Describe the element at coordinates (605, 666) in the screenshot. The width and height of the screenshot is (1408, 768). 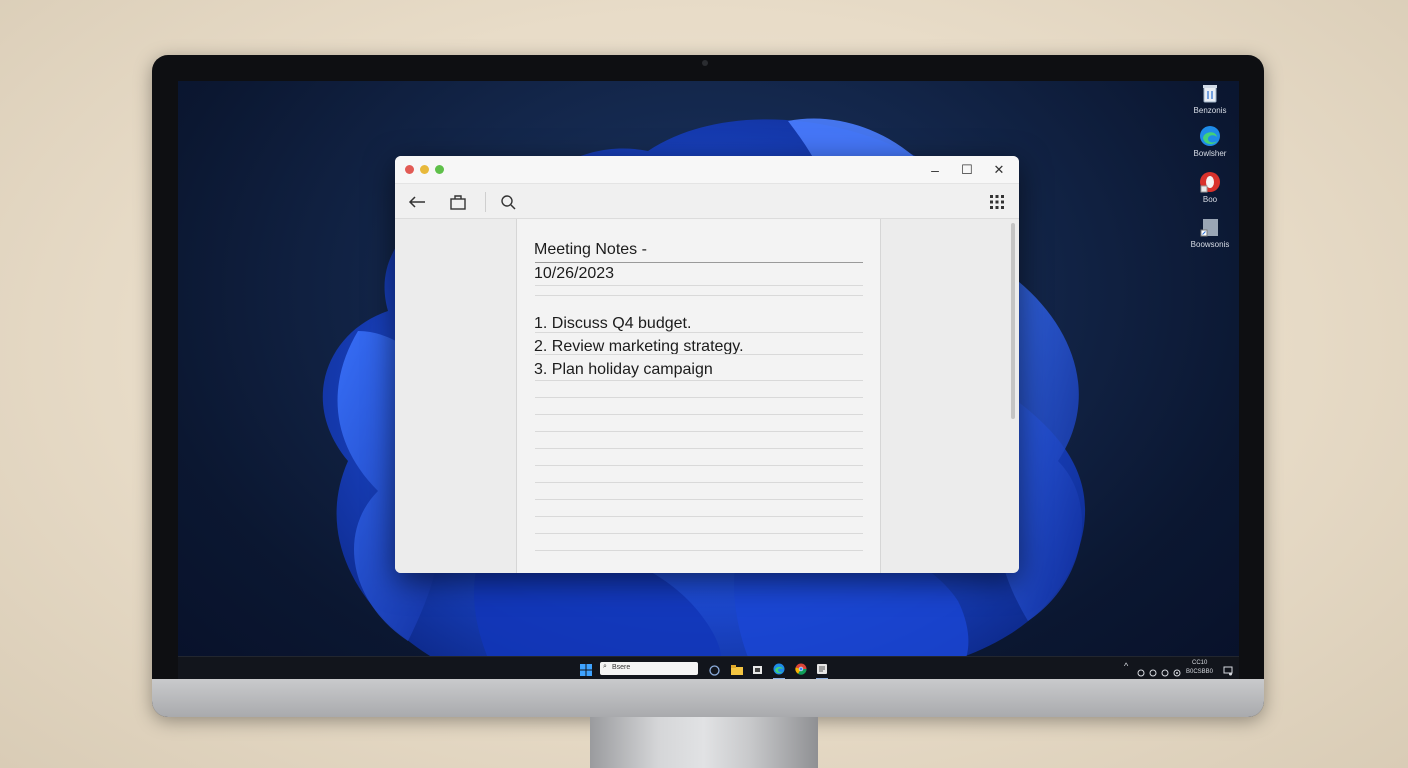
I see `search-icon: ⌕` at that location.